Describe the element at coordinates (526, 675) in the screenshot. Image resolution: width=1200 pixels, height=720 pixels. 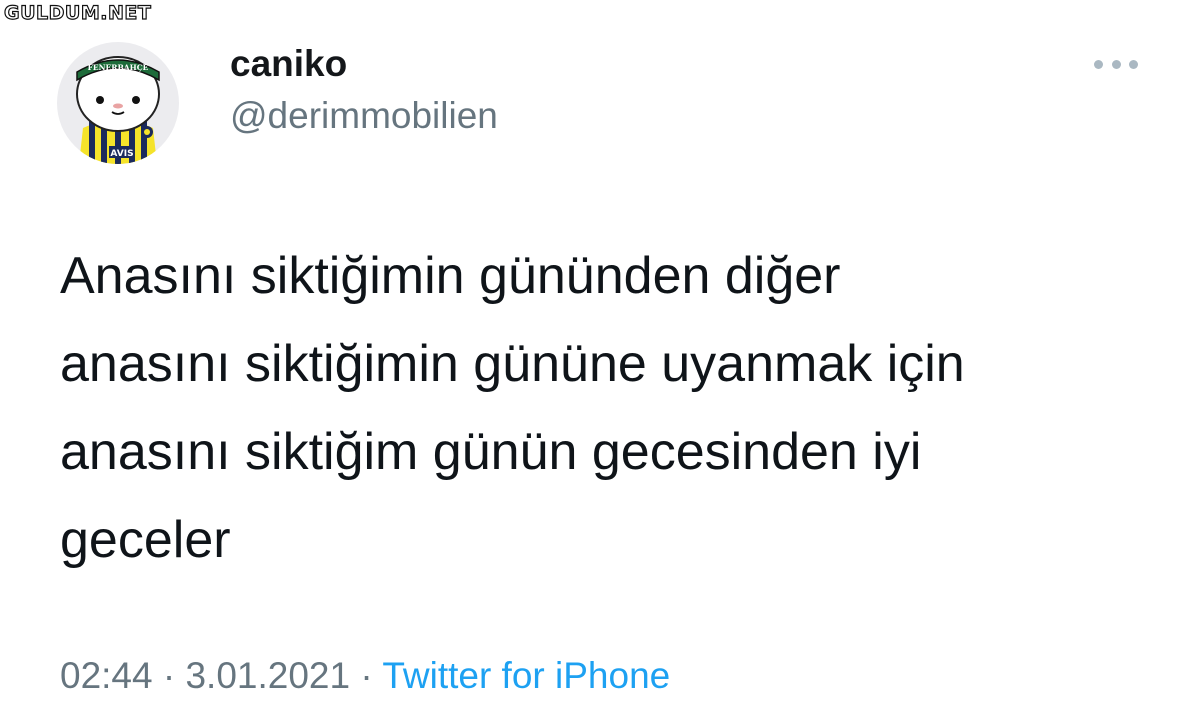
I see `tweet-source-link: Twitter for iPhone` at that location.